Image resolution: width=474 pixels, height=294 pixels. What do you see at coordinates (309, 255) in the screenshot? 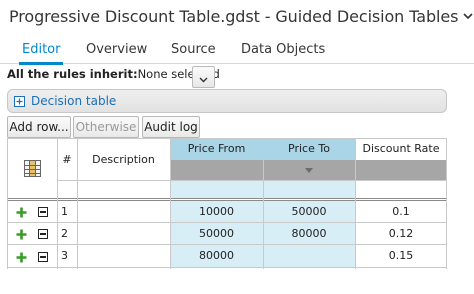
I see `cell-price-to` at bounding box center [309, 255].